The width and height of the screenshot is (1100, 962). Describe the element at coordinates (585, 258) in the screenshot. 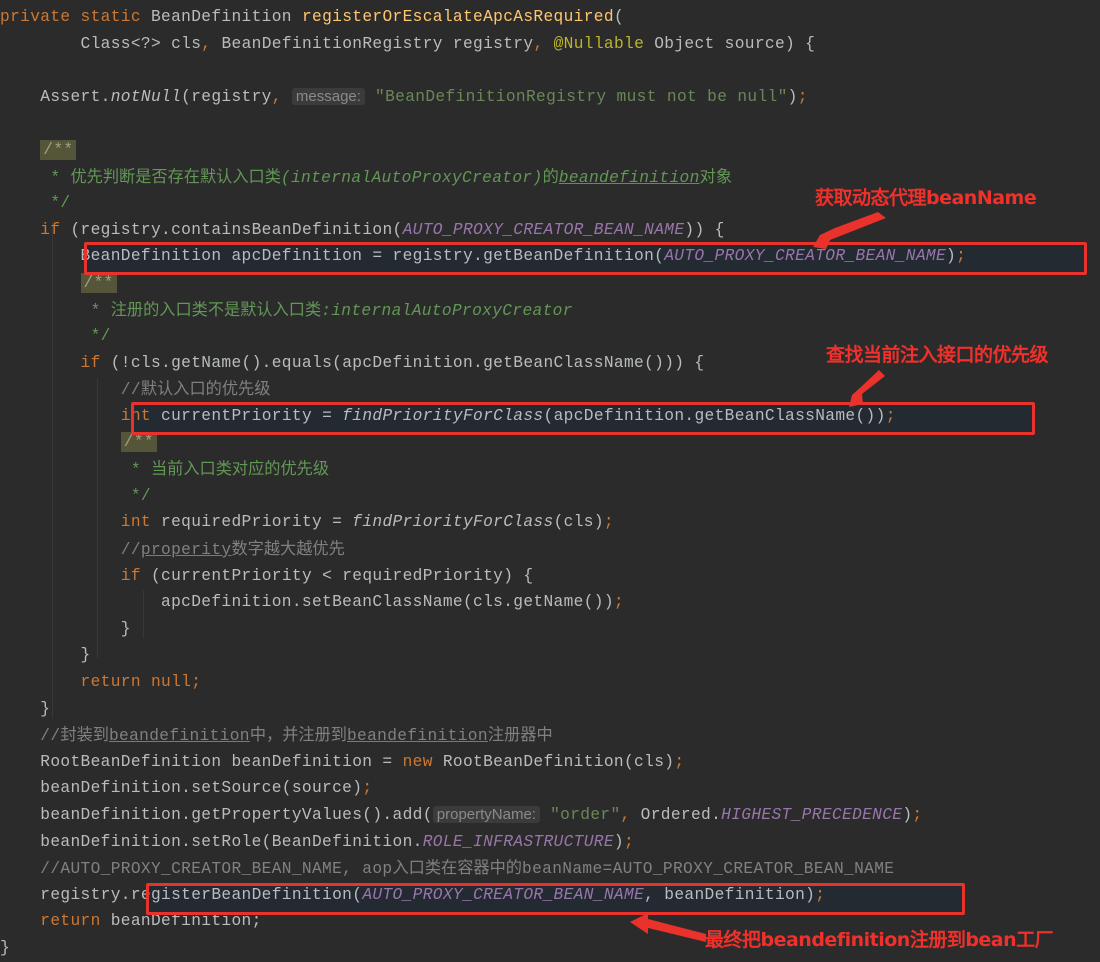

I see `highlight-box-get-bean-definition` at that location.